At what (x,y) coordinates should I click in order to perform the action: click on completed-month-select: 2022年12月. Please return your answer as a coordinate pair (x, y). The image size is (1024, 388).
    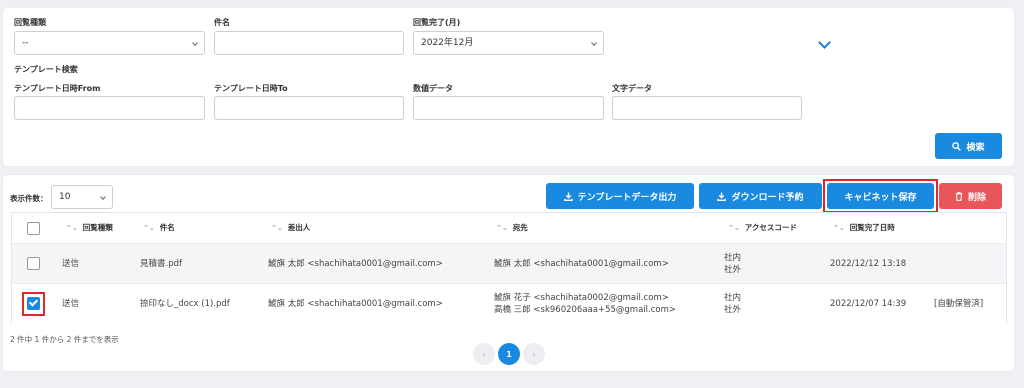
    Looking at the image, I should click on (508, 43).